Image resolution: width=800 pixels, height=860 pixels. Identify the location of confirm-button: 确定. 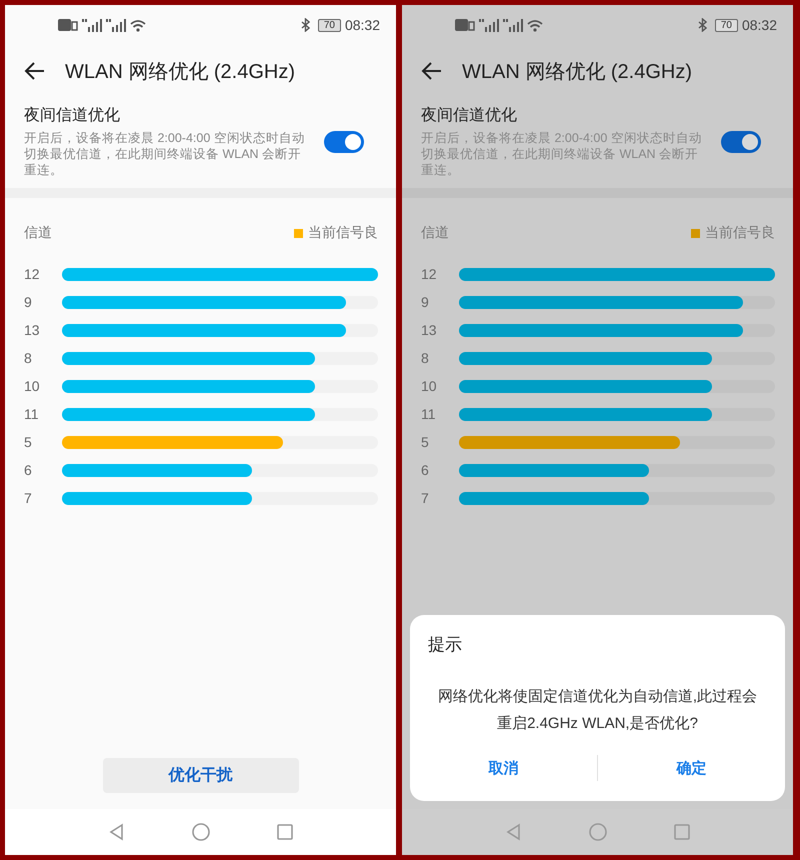
(691, 768).